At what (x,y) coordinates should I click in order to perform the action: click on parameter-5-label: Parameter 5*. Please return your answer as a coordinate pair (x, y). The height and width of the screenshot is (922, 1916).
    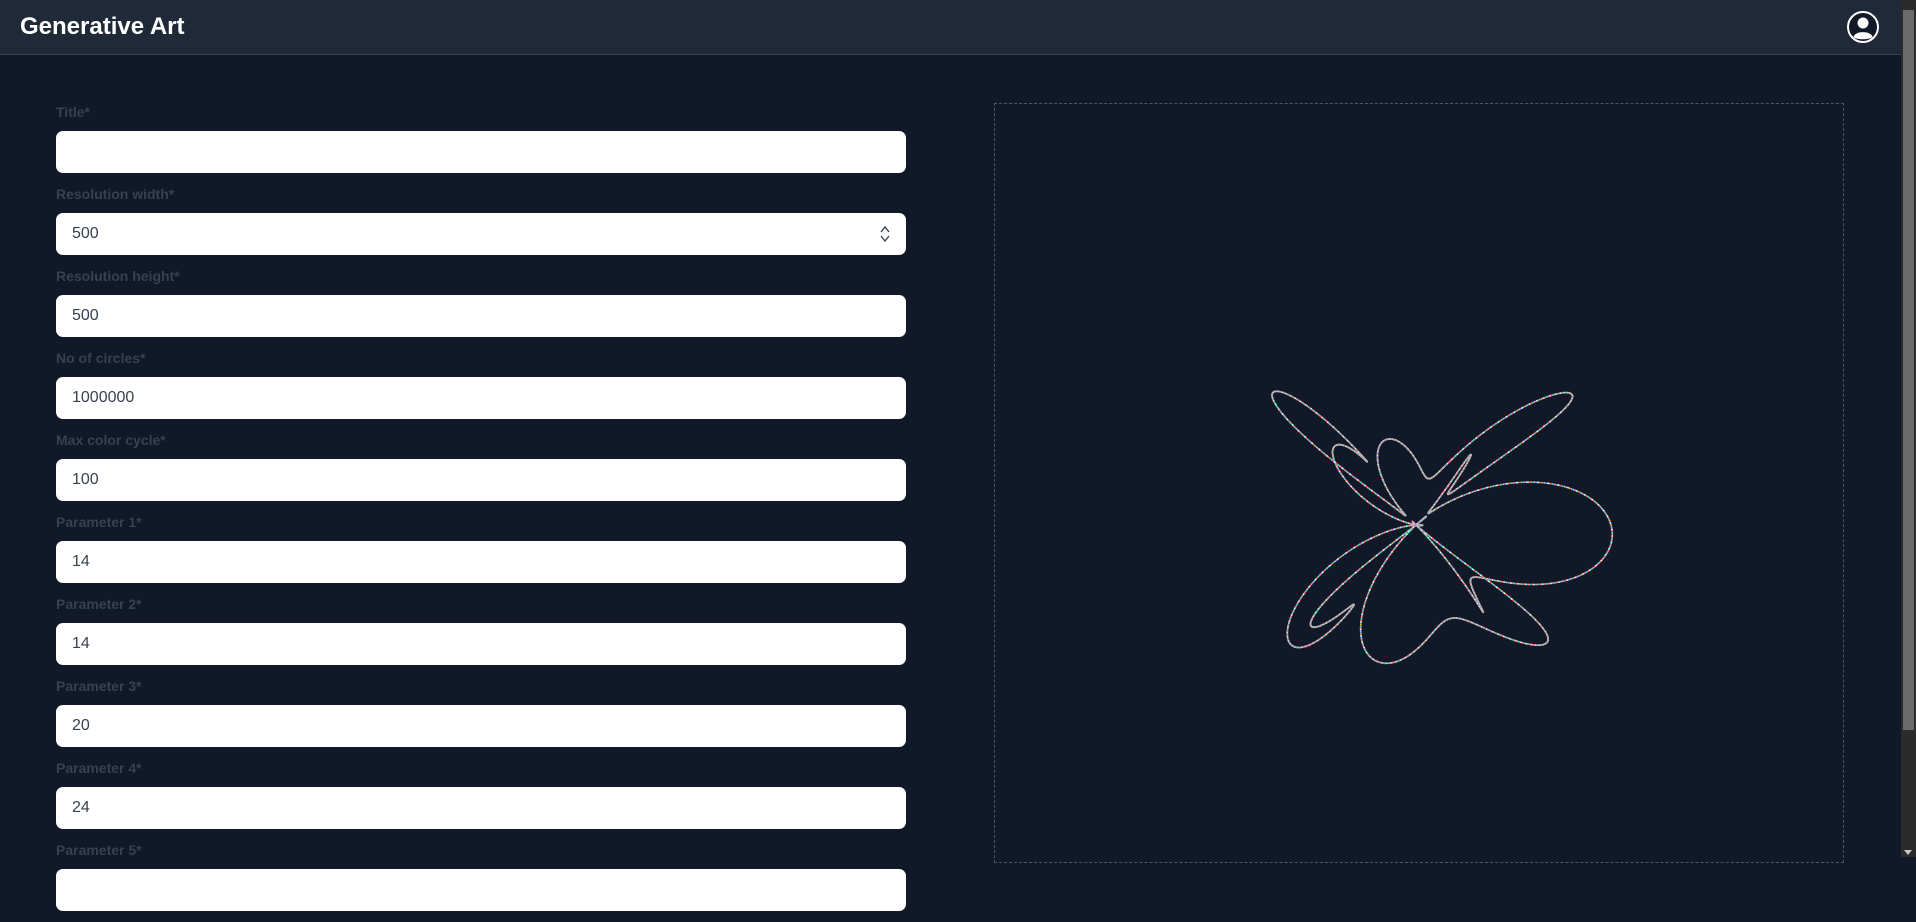
    Looking at the image, I should click on (99, 850).